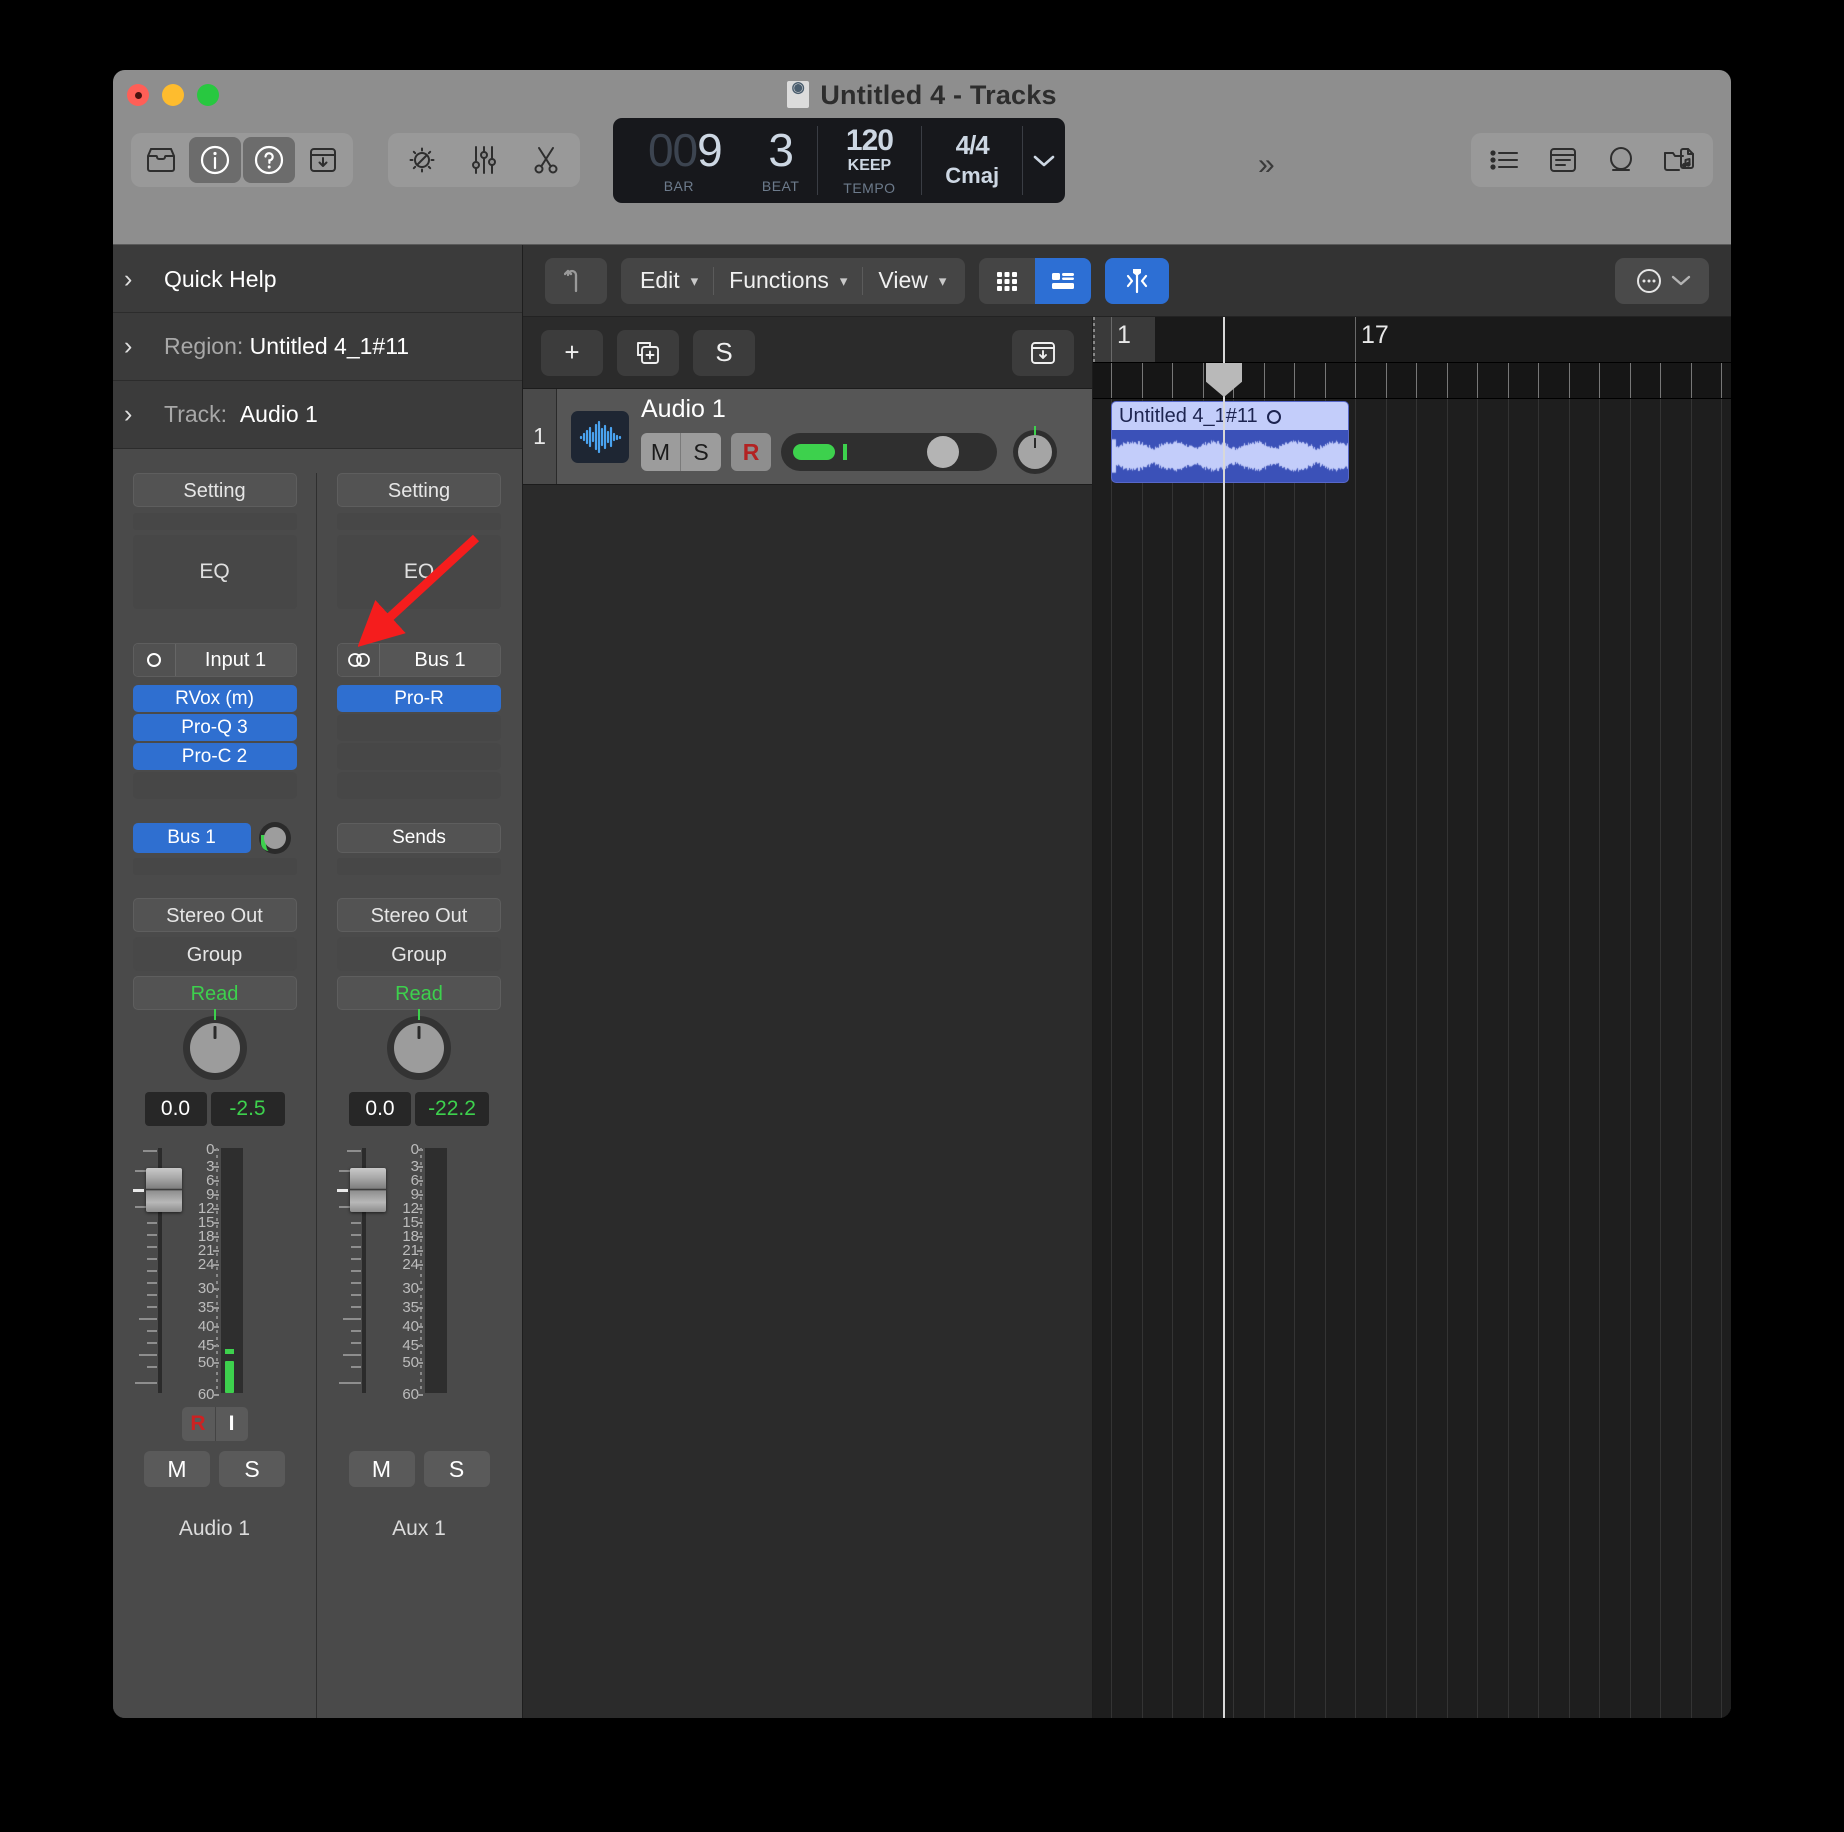 The image size is (1844, 1832). Describe the element at coordinates (781, 160) in the screenshot. I see `lcd-beat-cell: 3 BEAT` at that location.